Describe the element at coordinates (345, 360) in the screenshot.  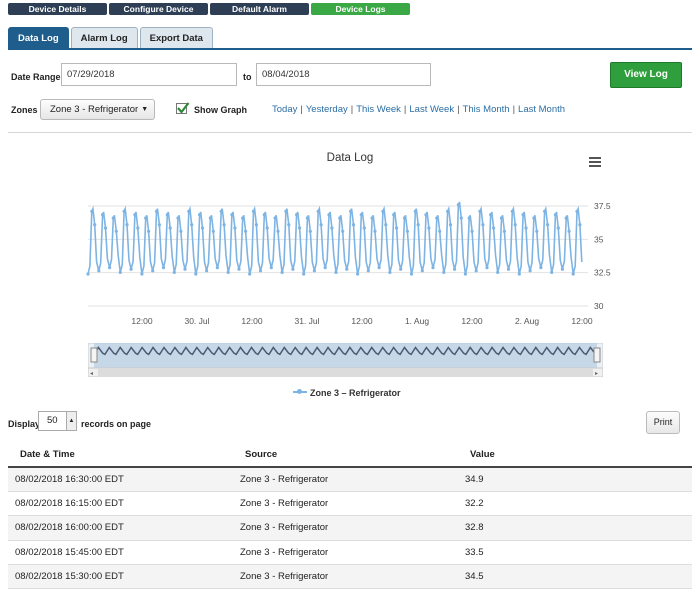
I see `chart-navigator: ◂ ▸` at that location.